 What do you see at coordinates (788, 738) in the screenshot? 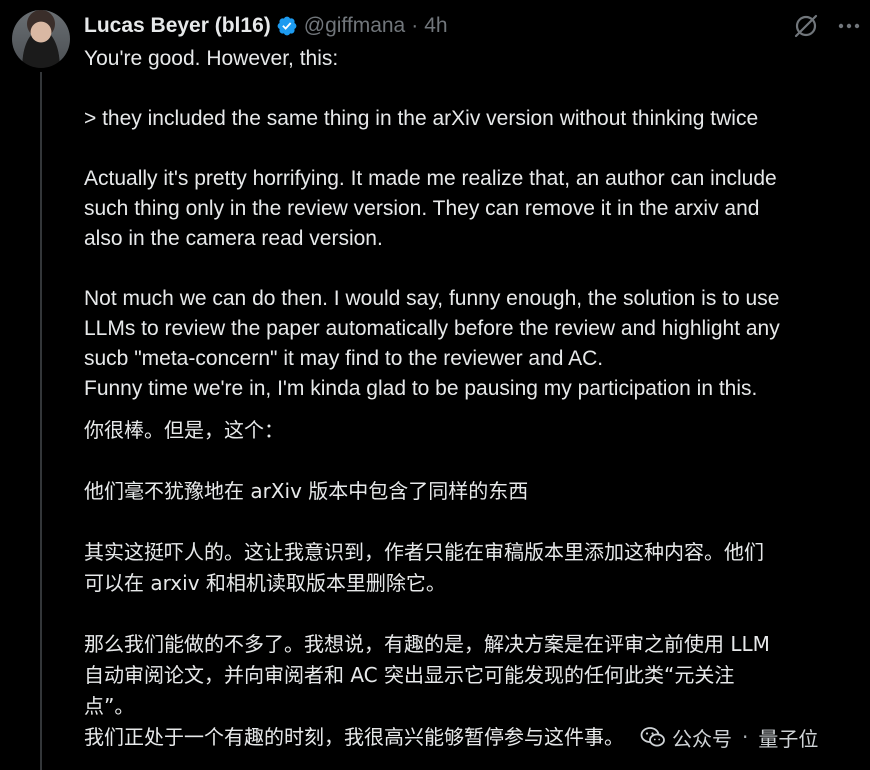
I see `watermark-name: 量子位` at bounding box center [788, 738].